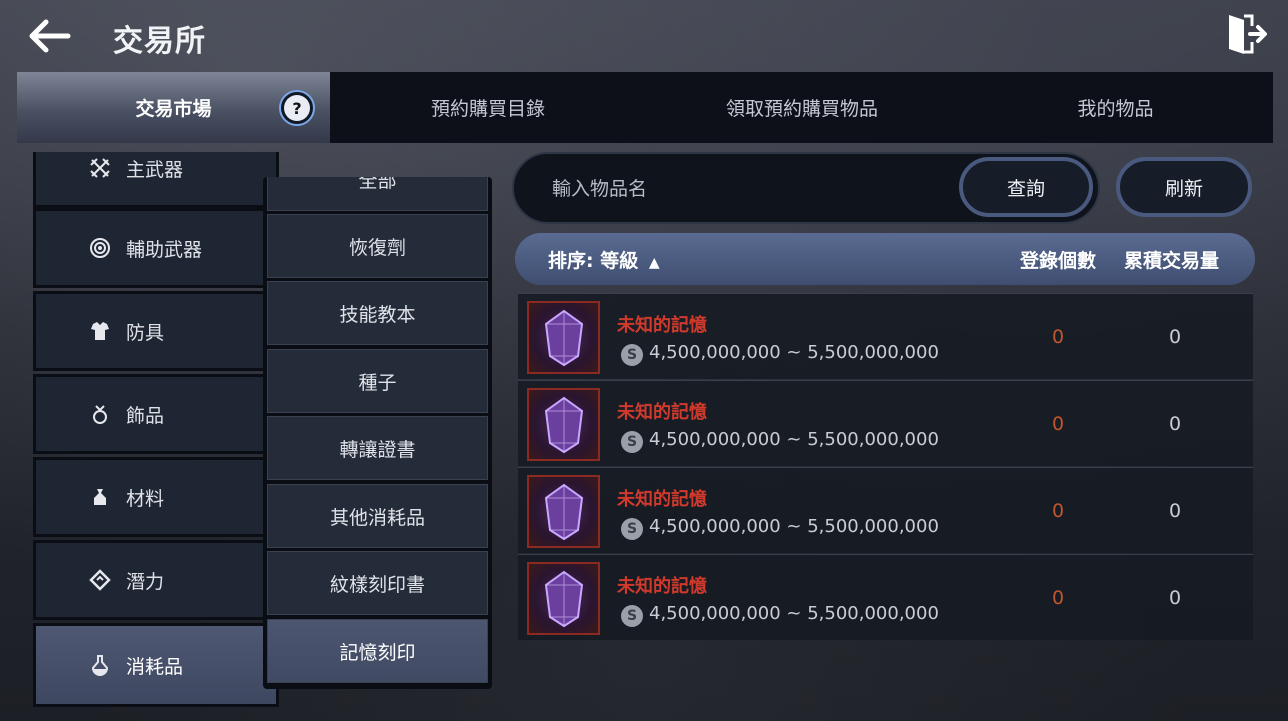 This screenshot has height=721, width=1288. I want to click on category-armor: 防具, so click(156, 331).